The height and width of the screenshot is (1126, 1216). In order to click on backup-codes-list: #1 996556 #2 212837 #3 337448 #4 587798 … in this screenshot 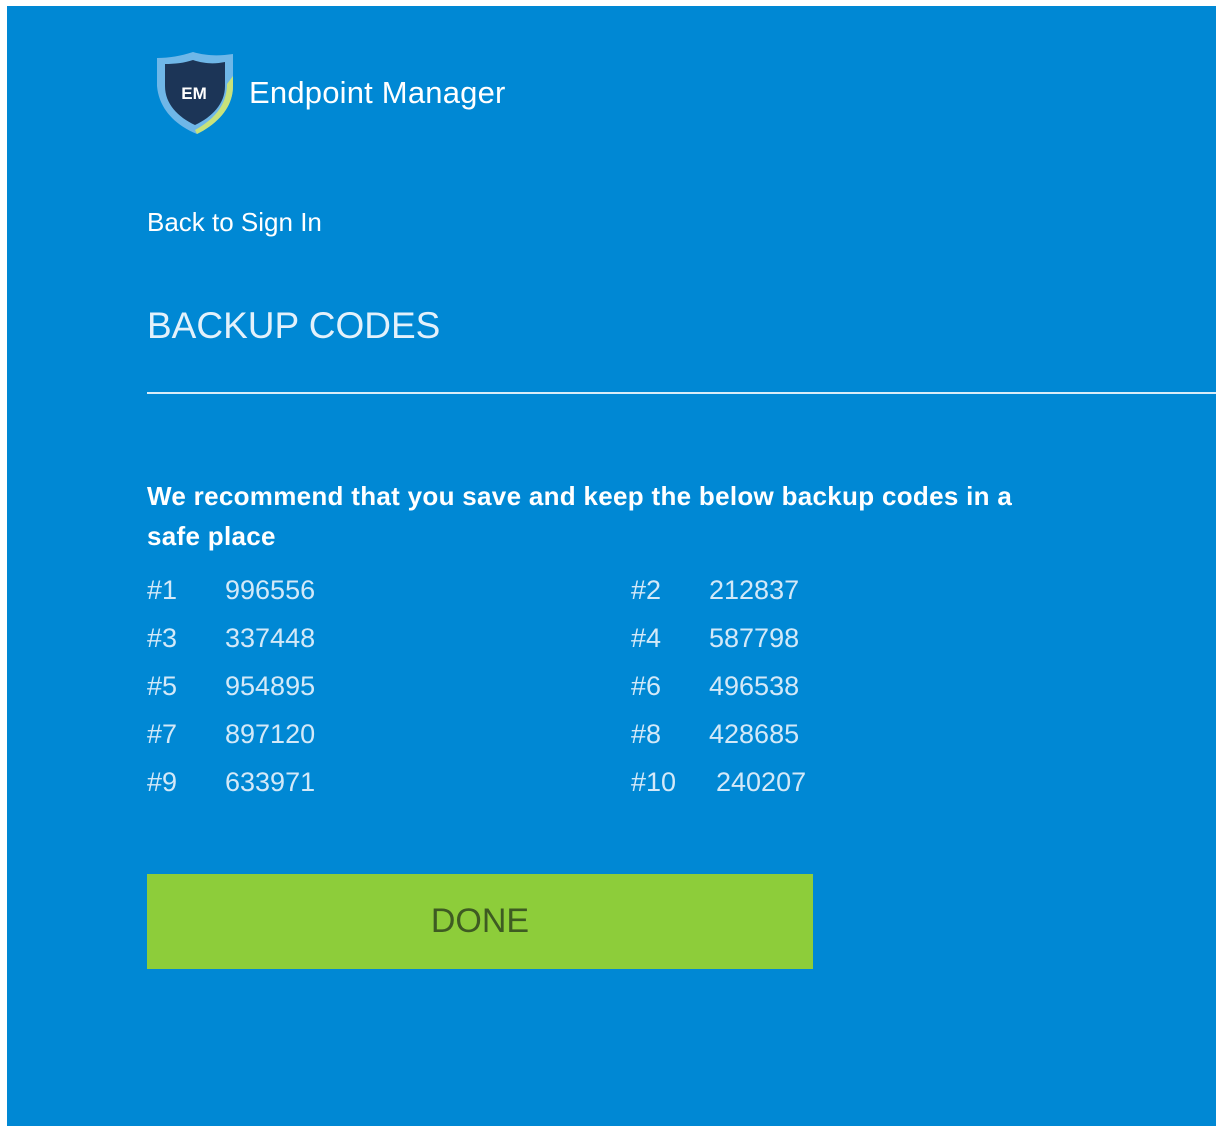, I will do `click(497, 690)`.